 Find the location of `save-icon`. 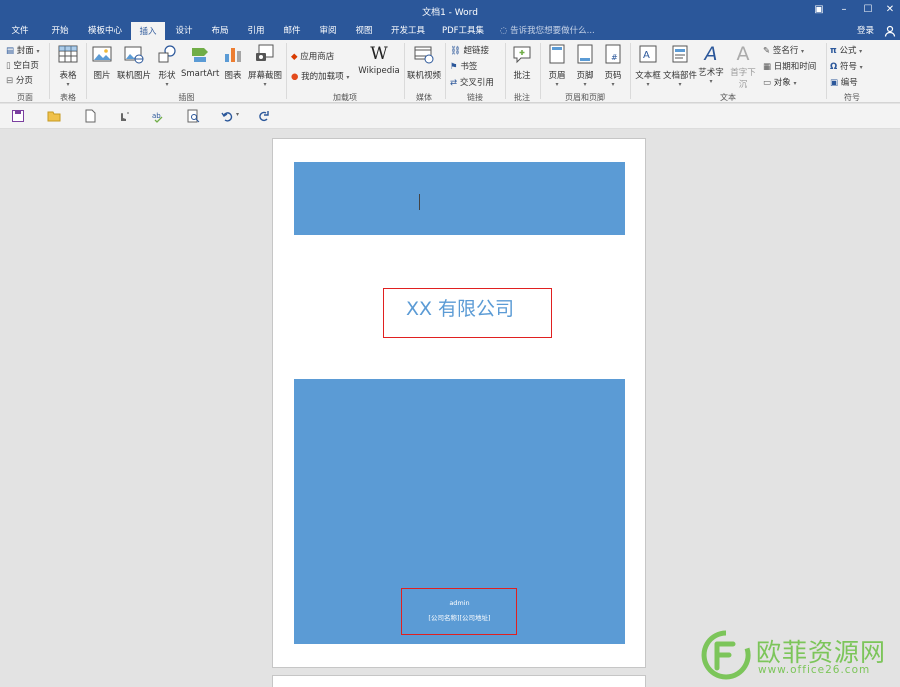

save-icon is located at coordinates (18, 116).